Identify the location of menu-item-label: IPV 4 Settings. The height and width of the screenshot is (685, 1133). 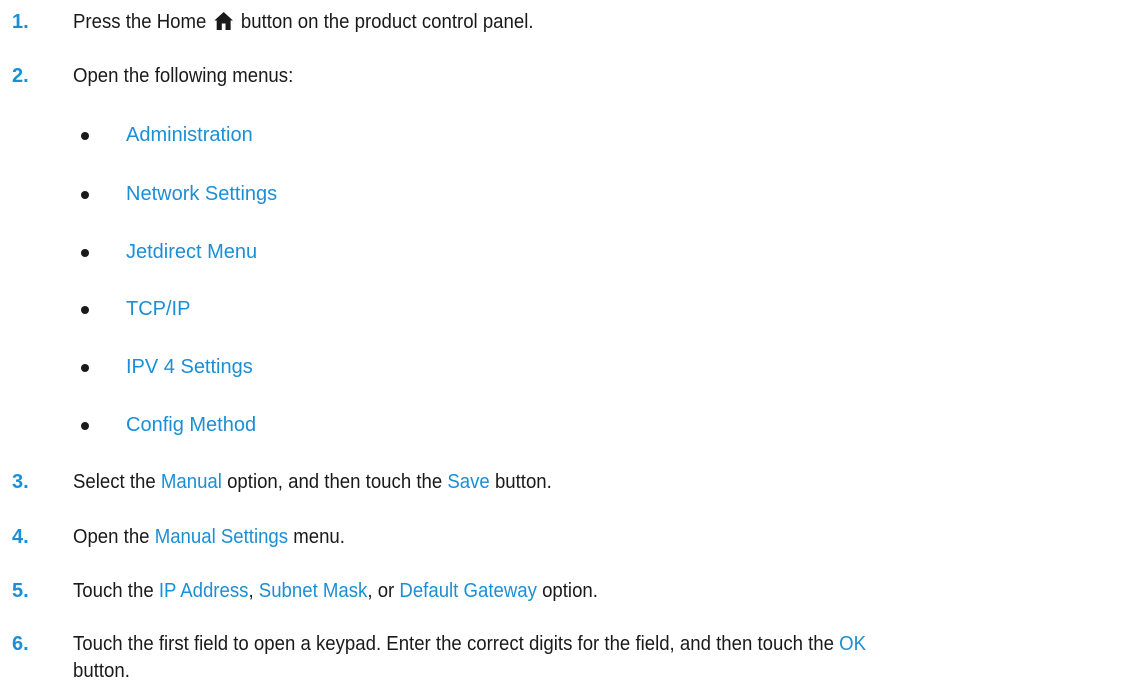
(189, 367).